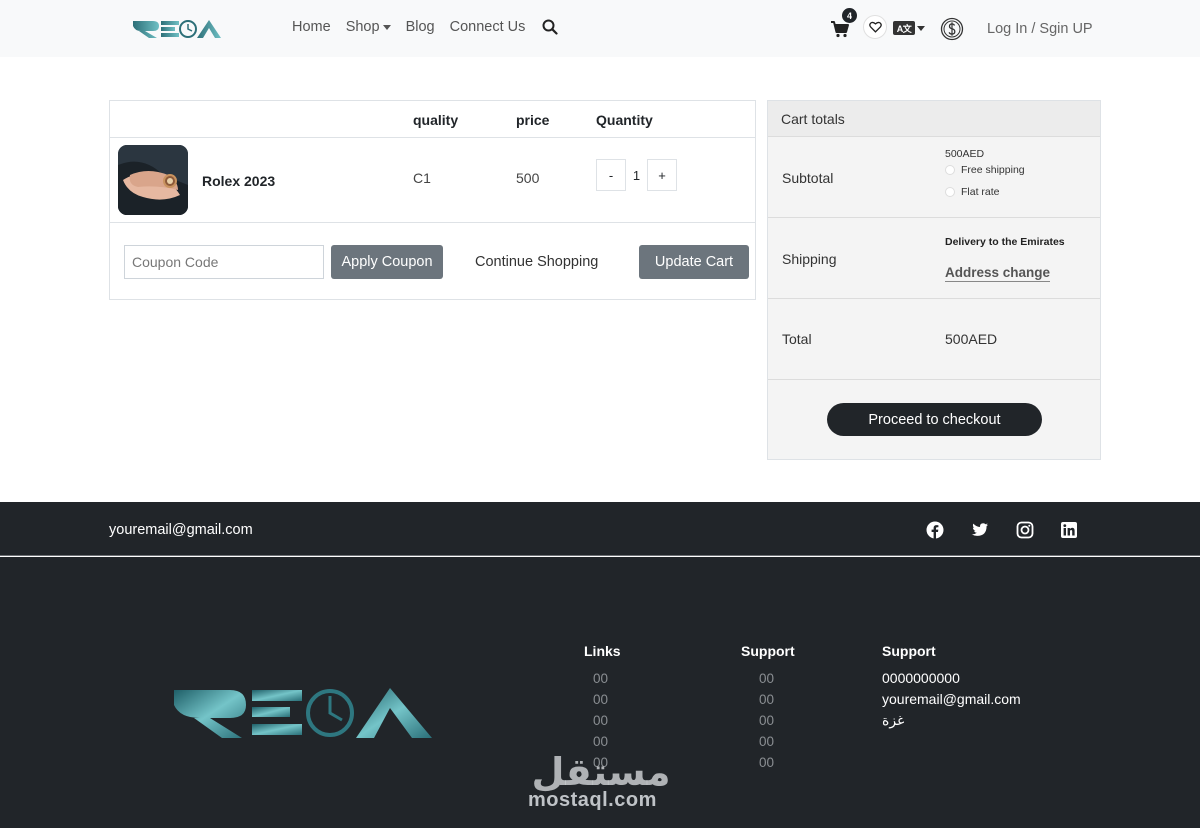 This screenshot has width=1200, height=828. I want to click on support-title: Support, so click(768, 651).